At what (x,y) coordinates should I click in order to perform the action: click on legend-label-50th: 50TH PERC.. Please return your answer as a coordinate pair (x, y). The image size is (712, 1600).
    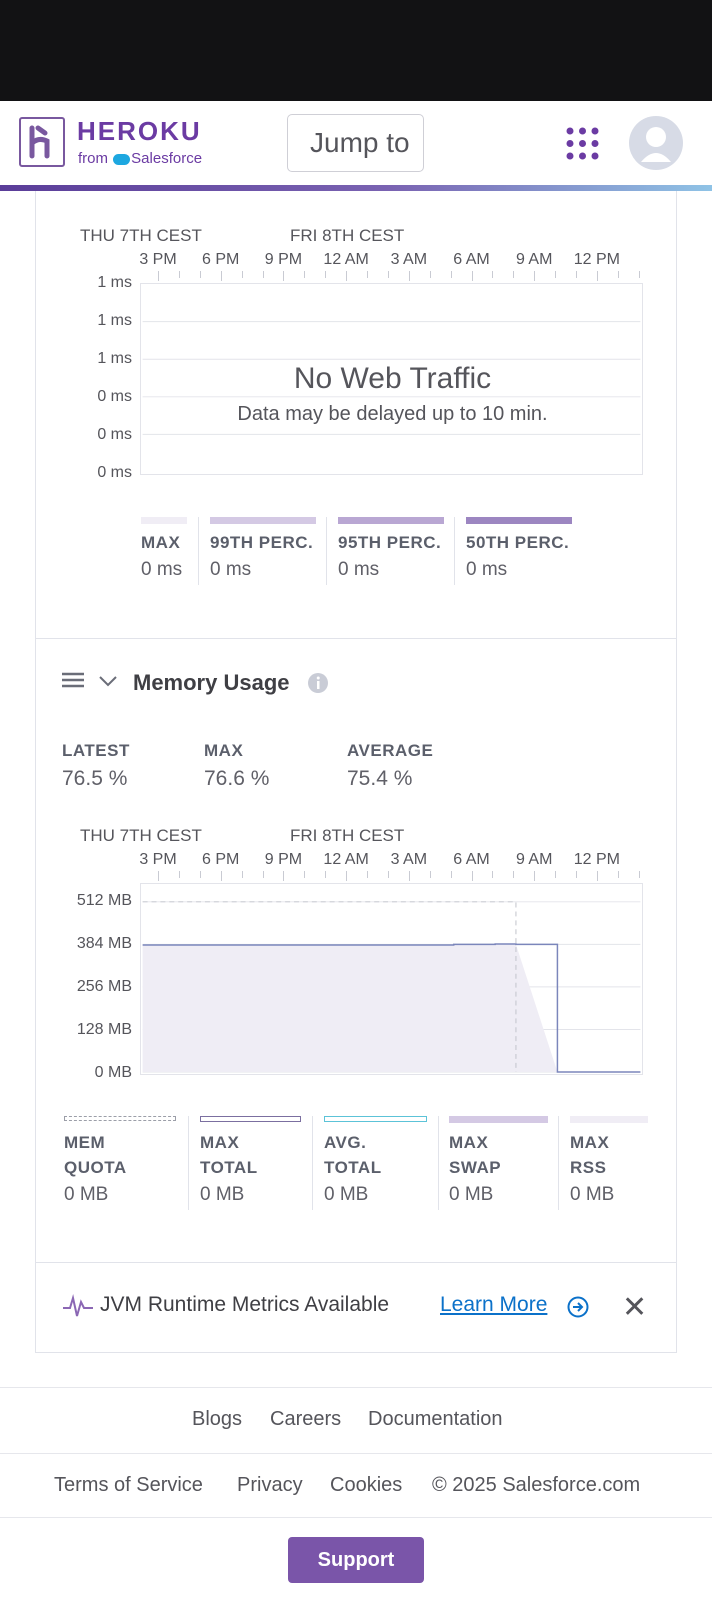
    Looking at the image, I should click on (518, 542).